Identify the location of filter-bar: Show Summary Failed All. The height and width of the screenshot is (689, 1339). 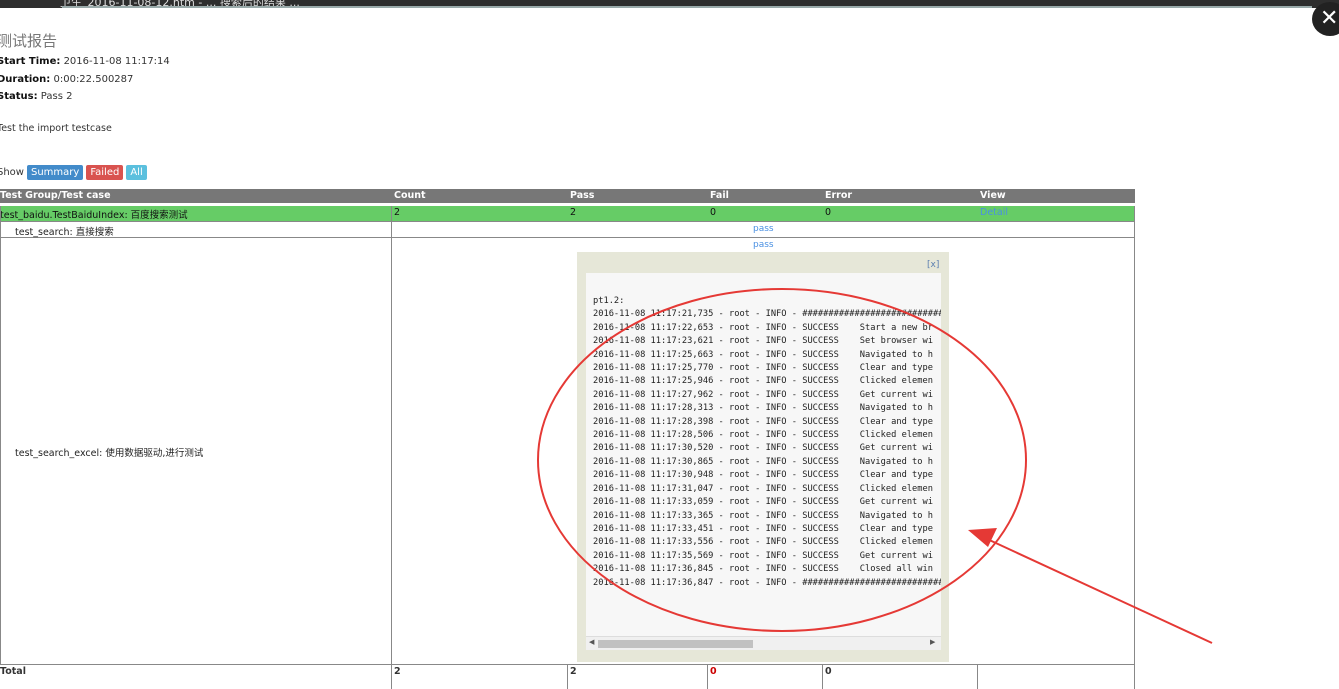
(73, 172).